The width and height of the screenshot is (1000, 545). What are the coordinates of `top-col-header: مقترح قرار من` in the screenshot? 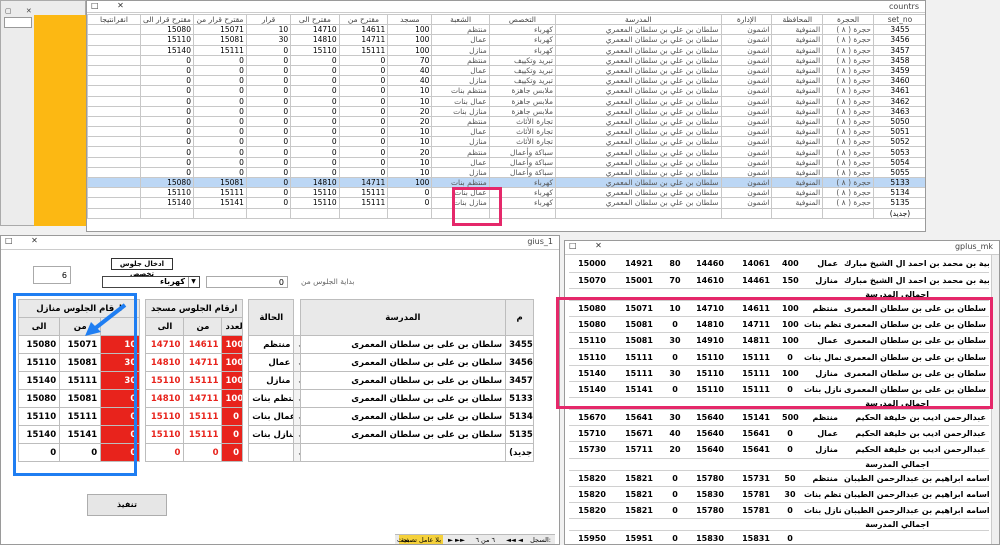 It's located at (219, 19).